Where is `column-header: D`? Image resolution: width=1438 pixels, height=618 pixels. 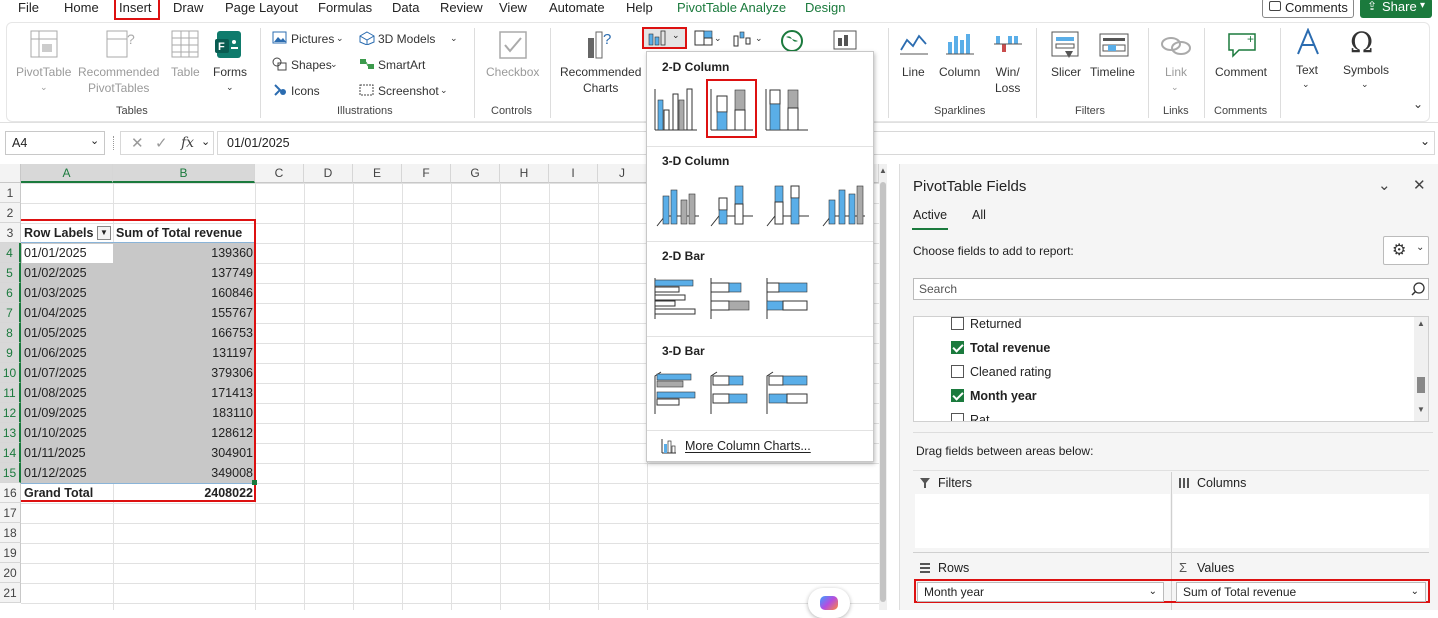 column-header: D is located at coordinates (328, 173).